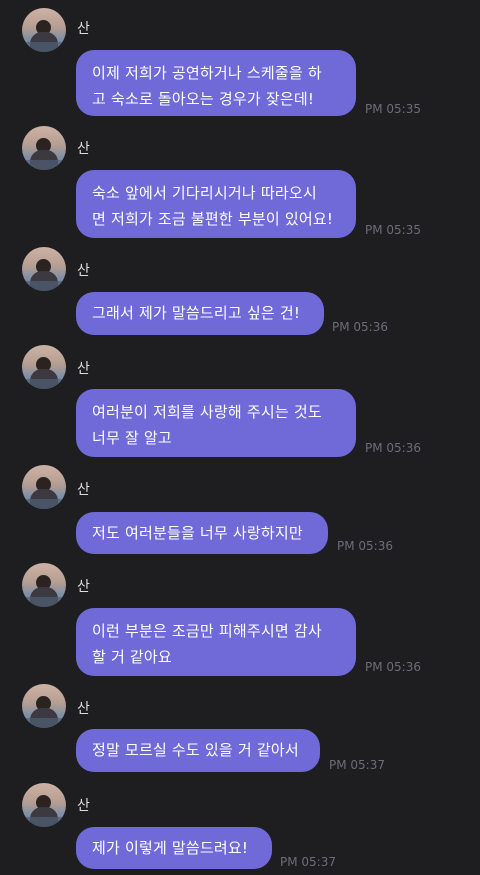 This screenshot has width=480, height=875. Describe the element at coordinates (216, 83) in the screenshot. I see `message-bubble: 이제 저희가 공연하거나 스케줄을 하 고 숙소로 돌아오는 경우가 잦은데!` at that location.